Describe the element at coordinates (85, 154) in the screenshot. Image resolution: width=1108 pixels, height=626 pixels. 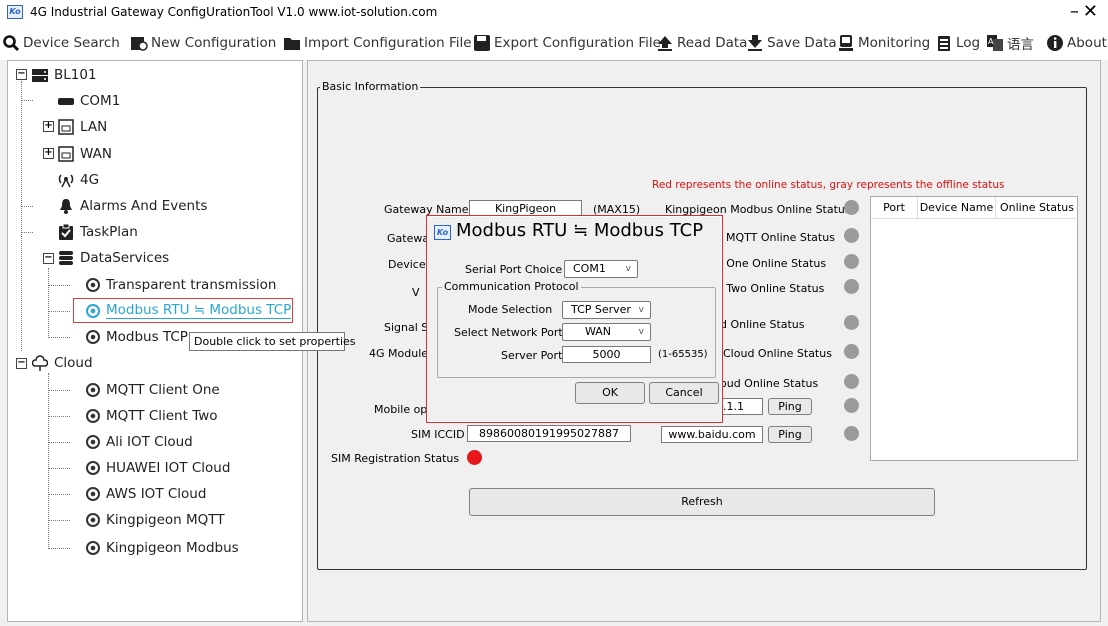
I see `tree-node-wan: WAN` at that location.